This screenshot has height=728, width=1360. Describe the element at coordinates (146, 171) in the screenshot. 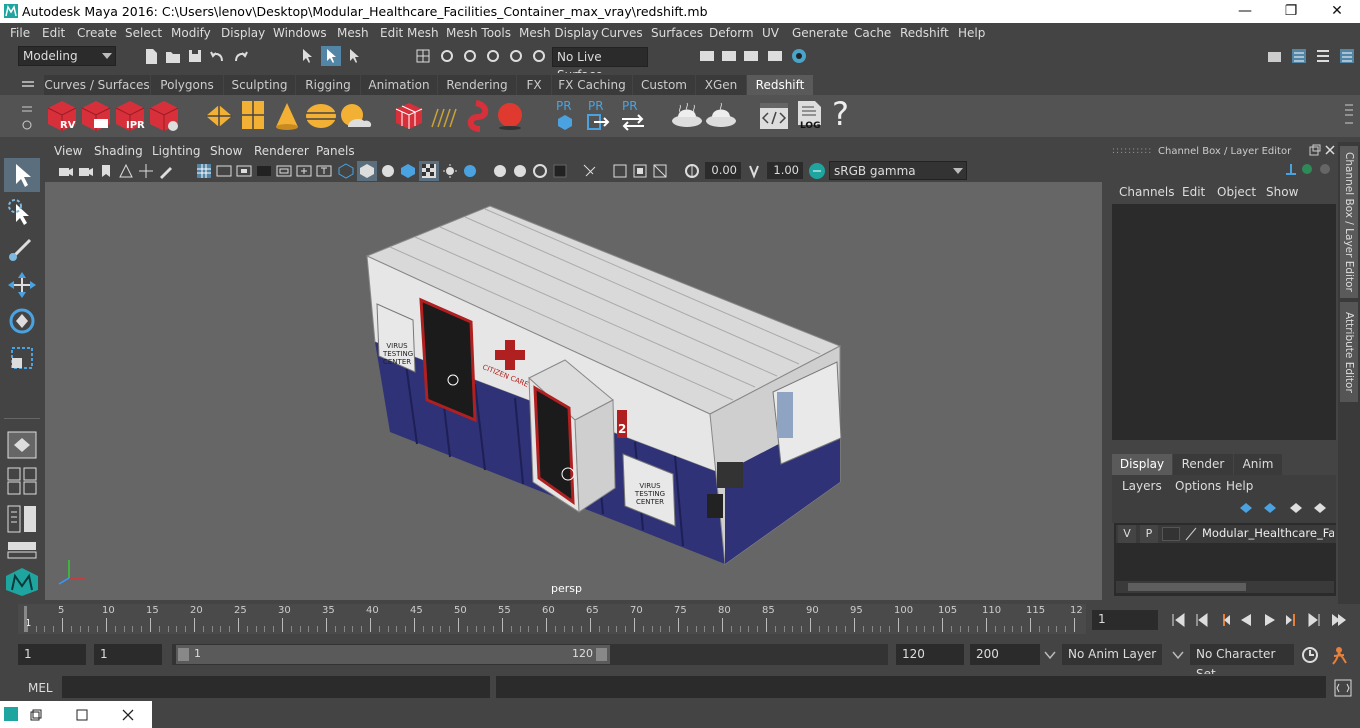

I see `two-d-pan-zoom-icon` at that location.